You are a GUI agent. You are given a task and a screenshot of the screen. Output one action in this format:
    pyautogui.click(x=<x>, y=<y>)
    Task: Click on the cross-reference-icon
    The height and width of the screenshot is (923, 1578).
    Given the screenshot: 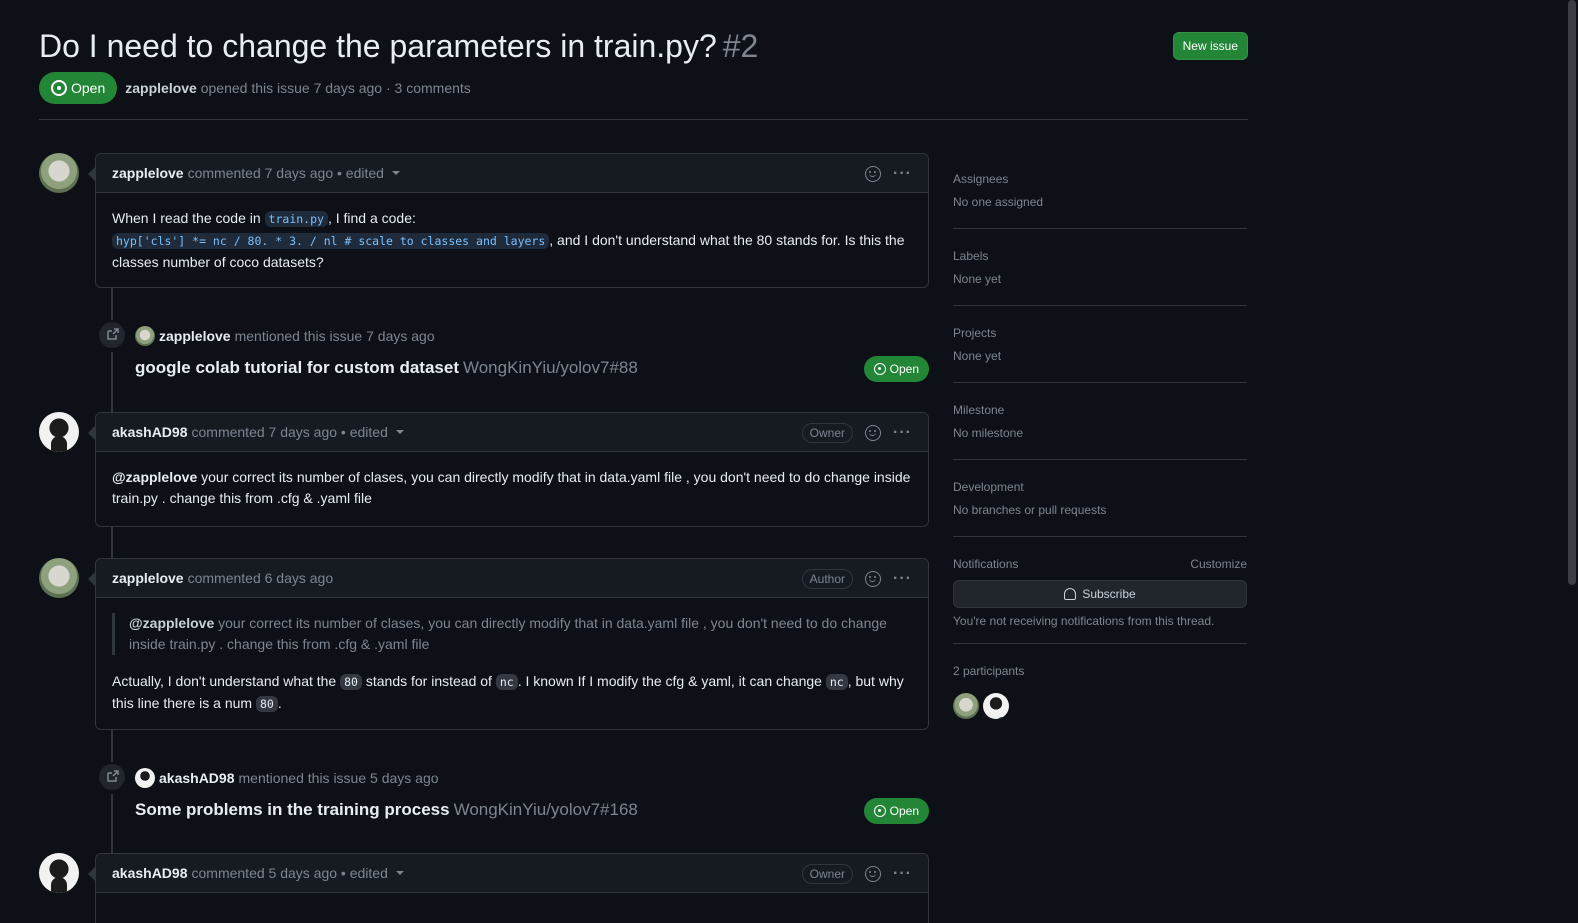 What is the action you would take?
    pyautogui.click(x=112, y=777)
    